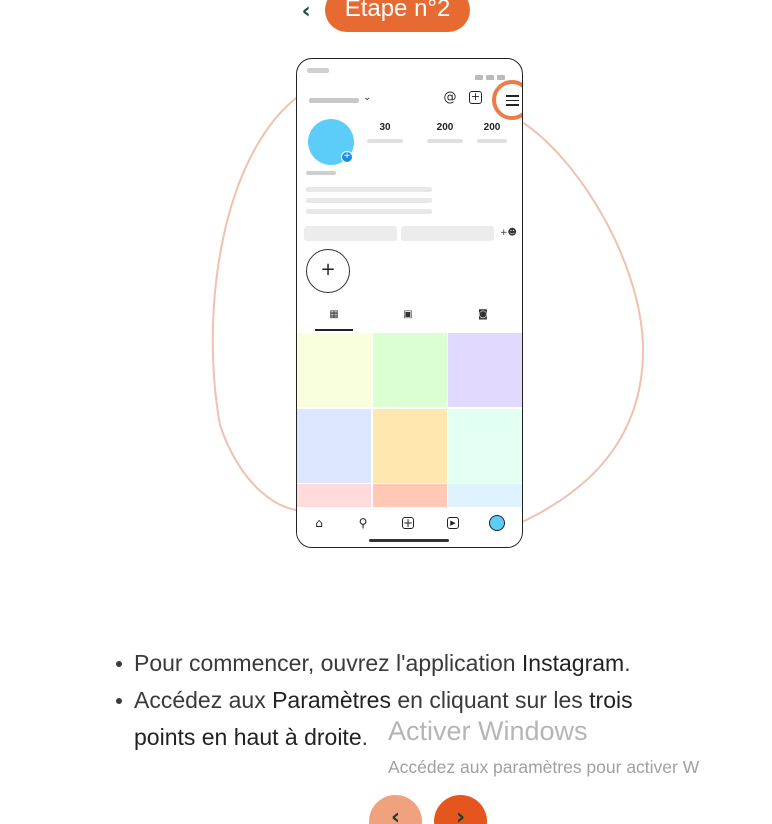 The image size is (772, 824). What do you see at coordinates (385, 127) in the screenshot?
I see `stat-posts-value: 30` at bounding box center [385, 127].